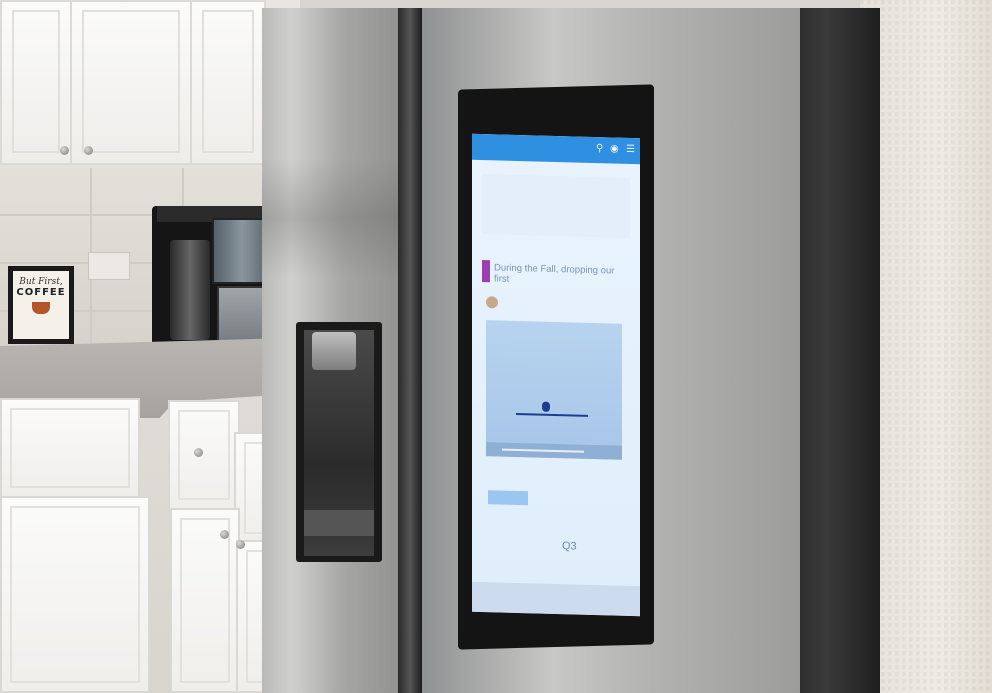 This screenshot has width=992, height=693. What do you see at coordinates (599, 148) in the screenshot?
I see `search-icon: ⚲` at bounding box center [599, 148].